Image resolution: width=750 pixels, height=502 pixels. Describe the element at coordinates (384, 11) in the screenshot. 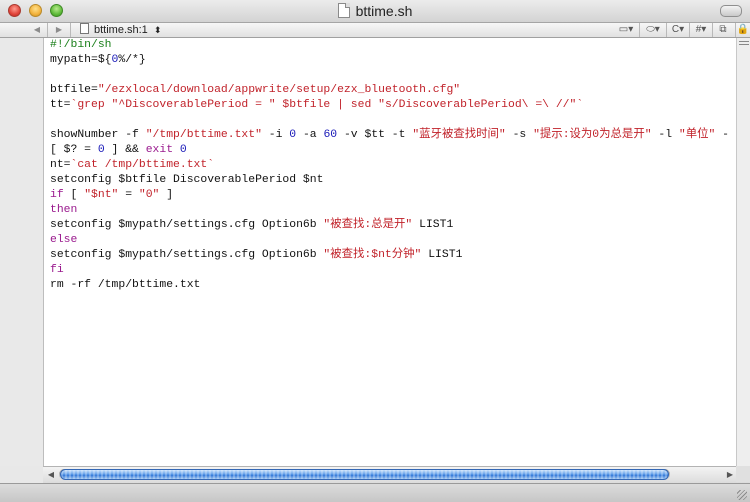

I see `window-title: bttime.sh` at that location.